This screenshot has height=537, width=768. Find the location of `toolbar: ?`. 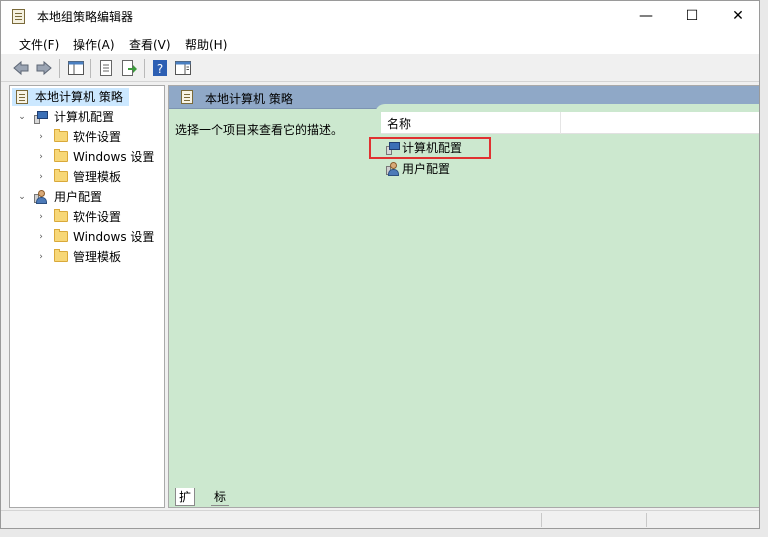

toolbar: ? is located at coordinates (380, 68).